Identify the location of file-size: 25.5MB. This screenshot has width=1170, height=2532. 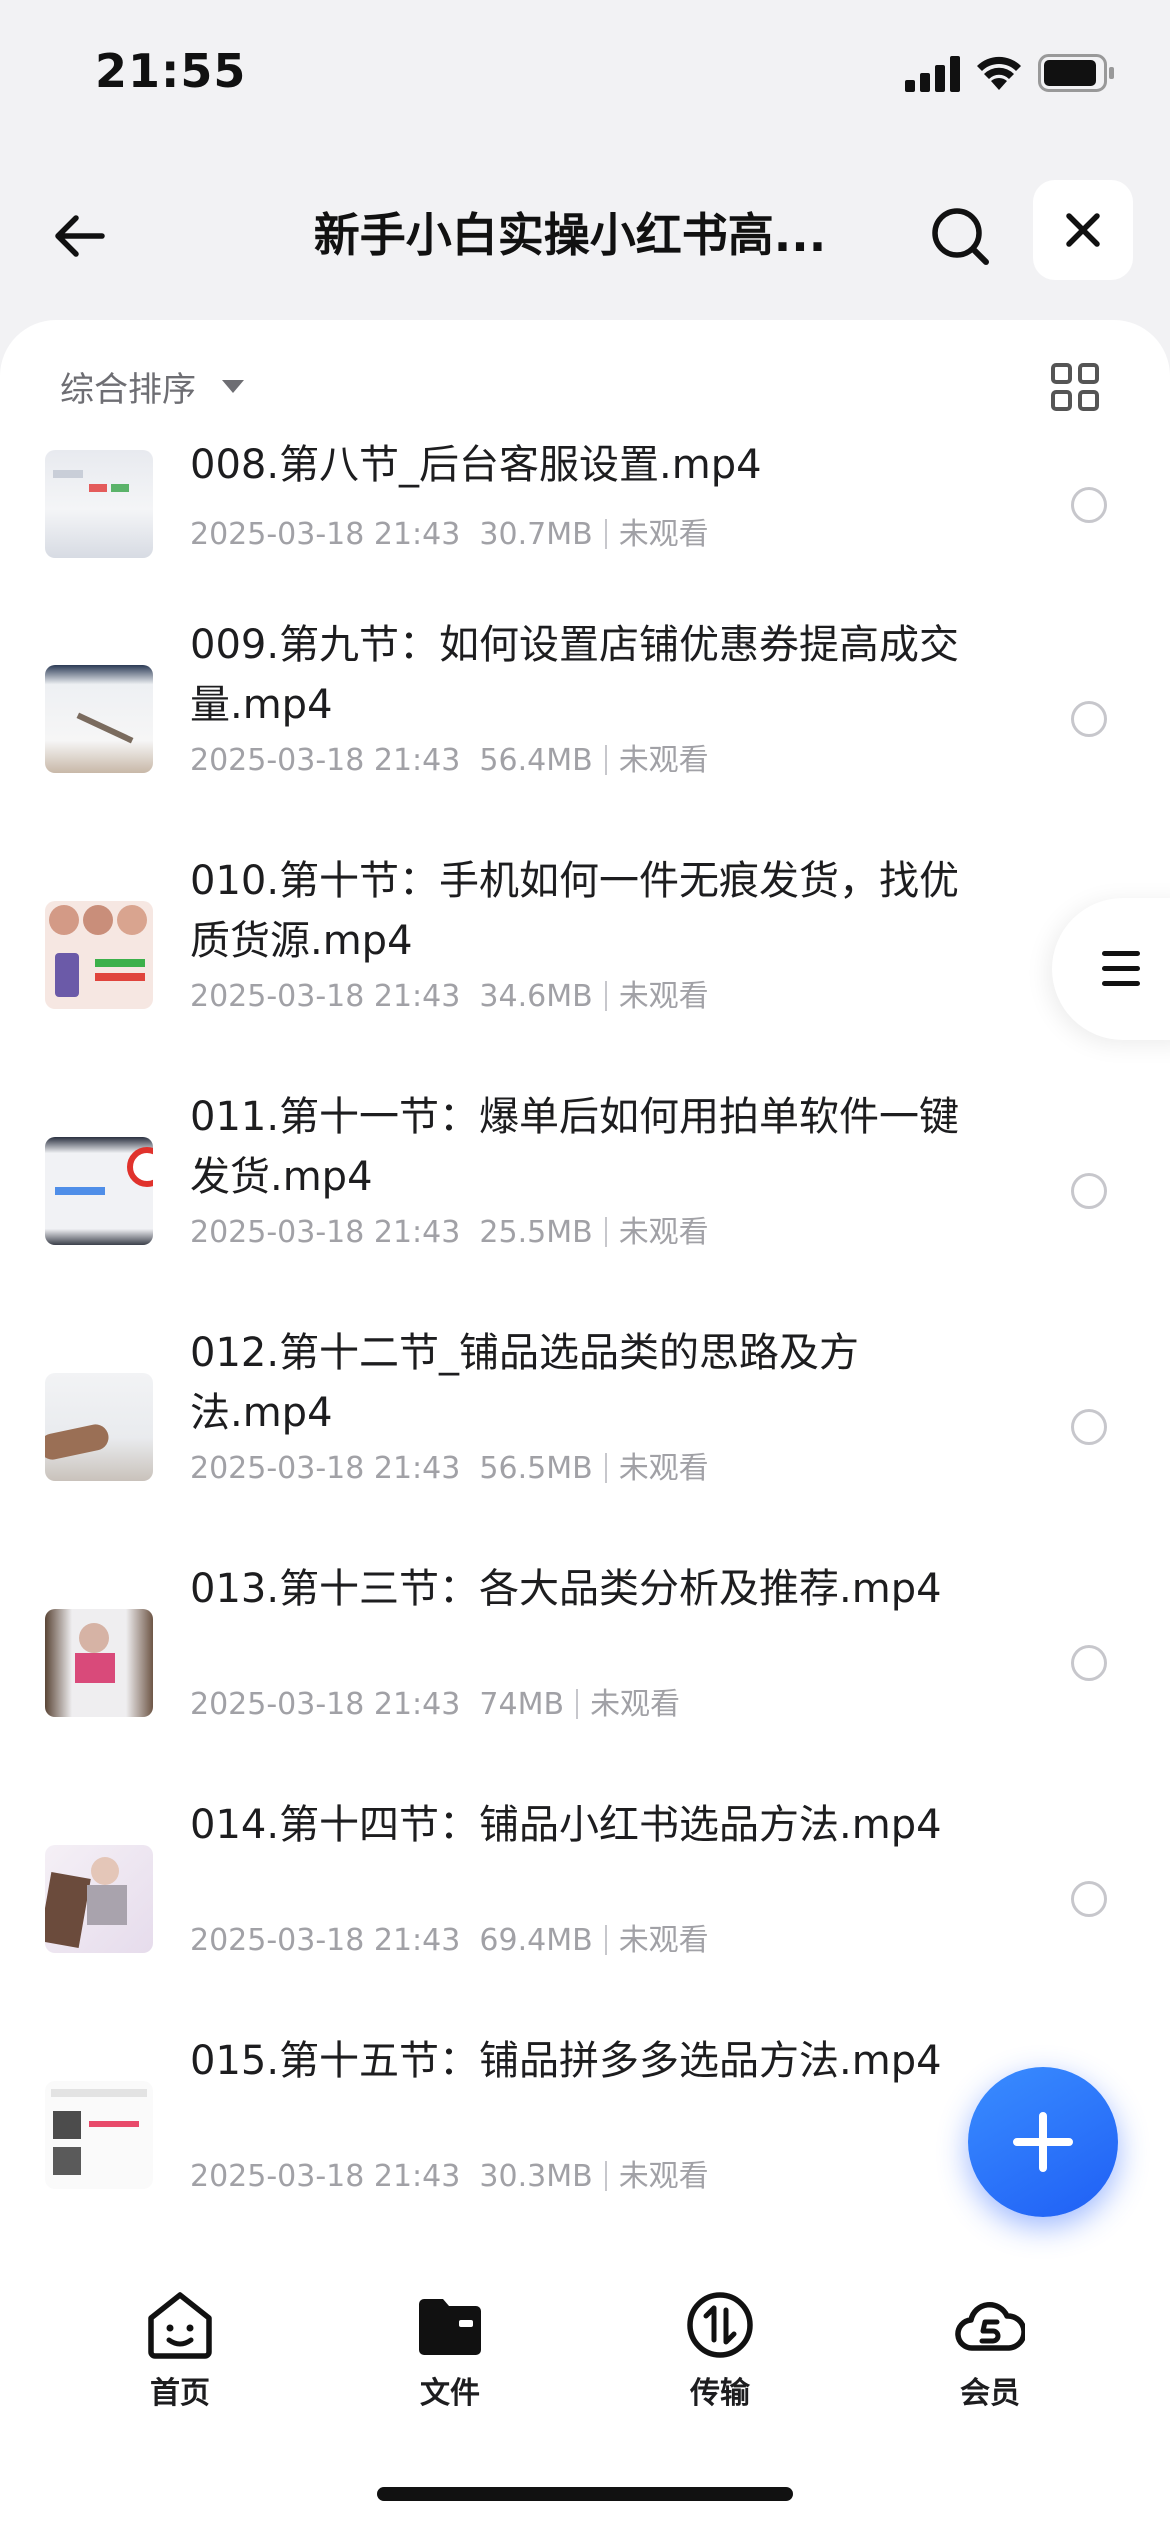
(536, 1232).